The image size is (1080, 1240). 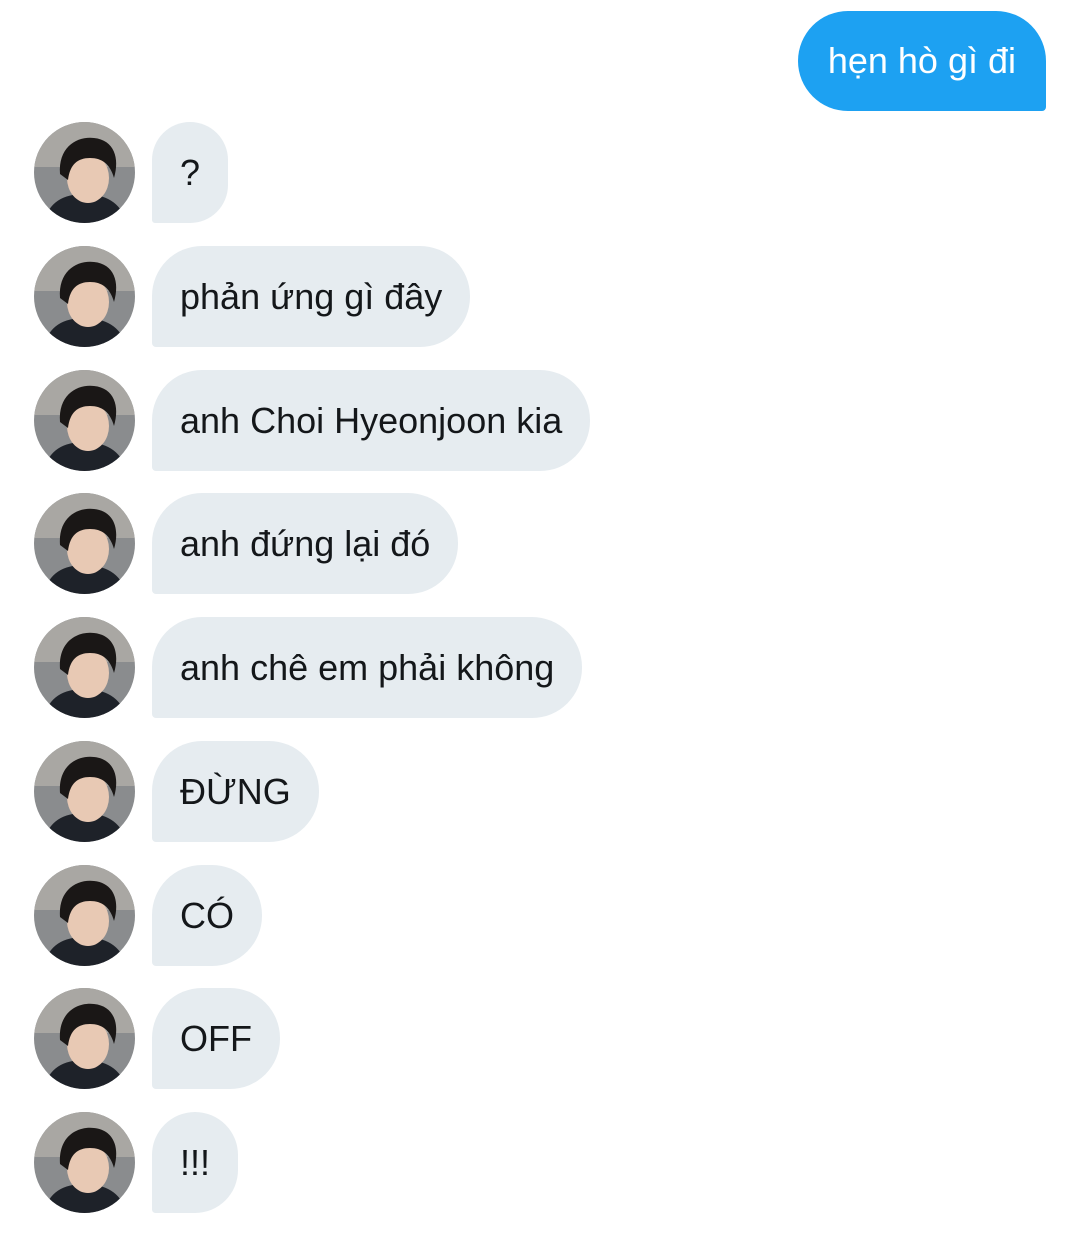 I want to click on sent-message-text: hẹn hò gì đi, so click(x=921, y=60).